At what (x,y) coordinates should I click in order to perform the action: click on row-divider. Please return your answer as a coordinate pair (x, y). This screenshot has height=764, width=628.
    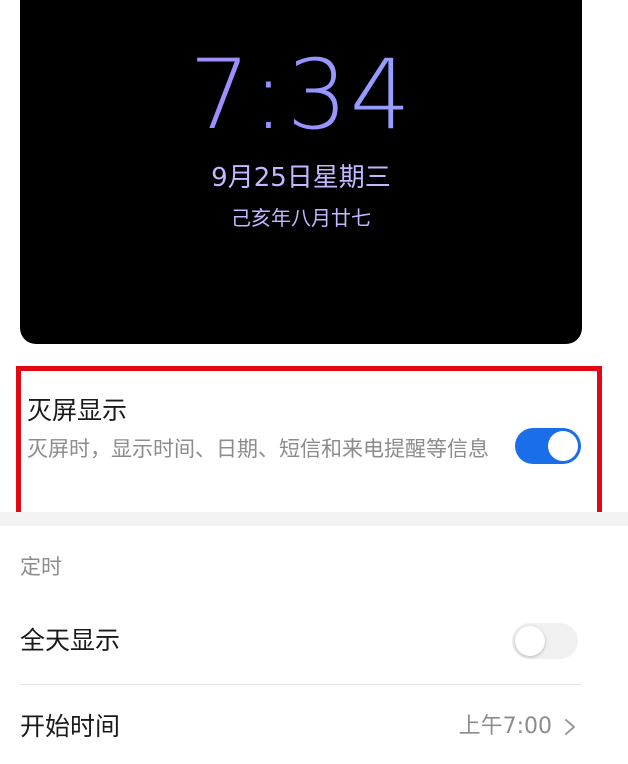
    Looking at the image, I should click on (301, 684).